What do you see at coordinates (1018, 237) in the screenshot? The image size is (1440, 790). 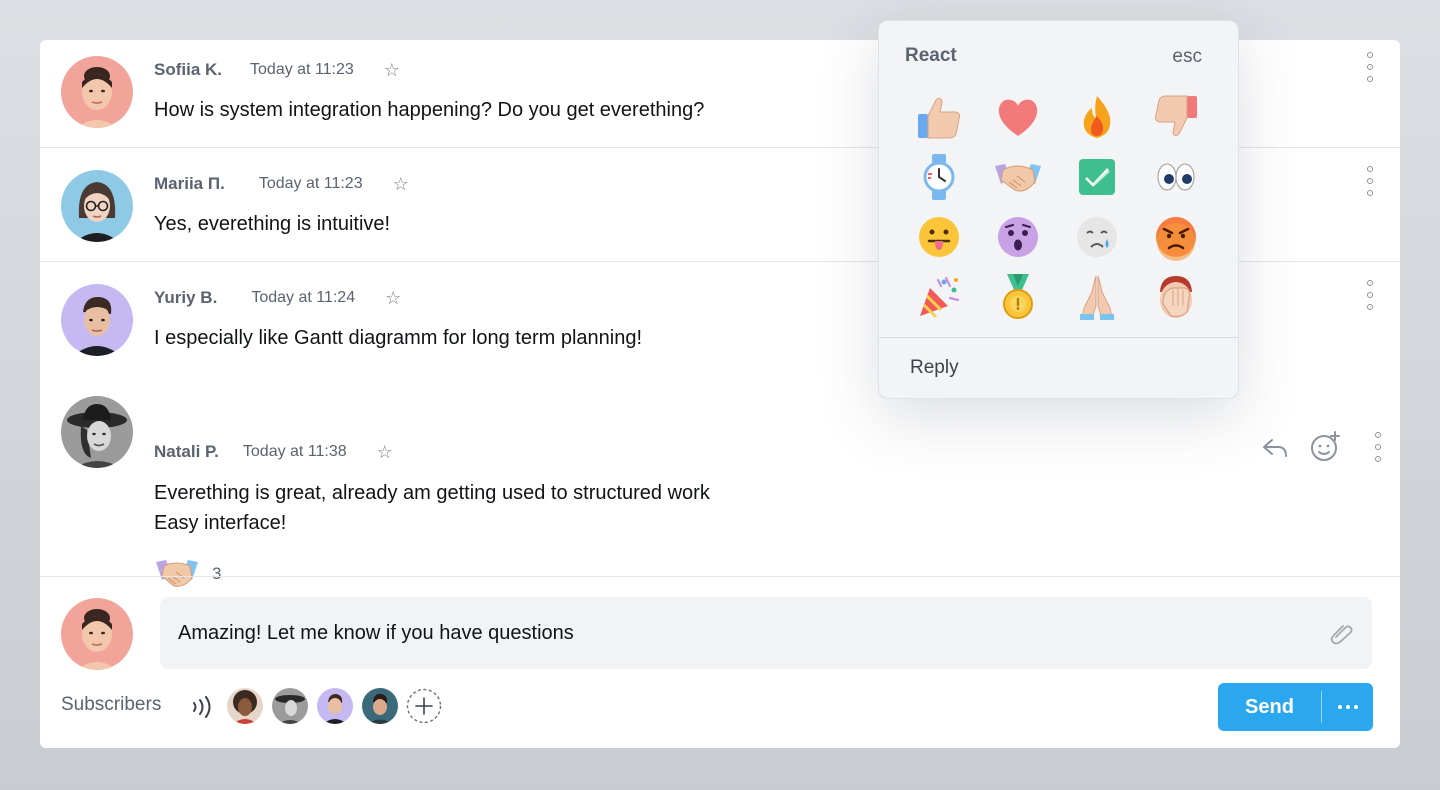 I see `astonished-face-icon` at bounding box center [1018, 237].